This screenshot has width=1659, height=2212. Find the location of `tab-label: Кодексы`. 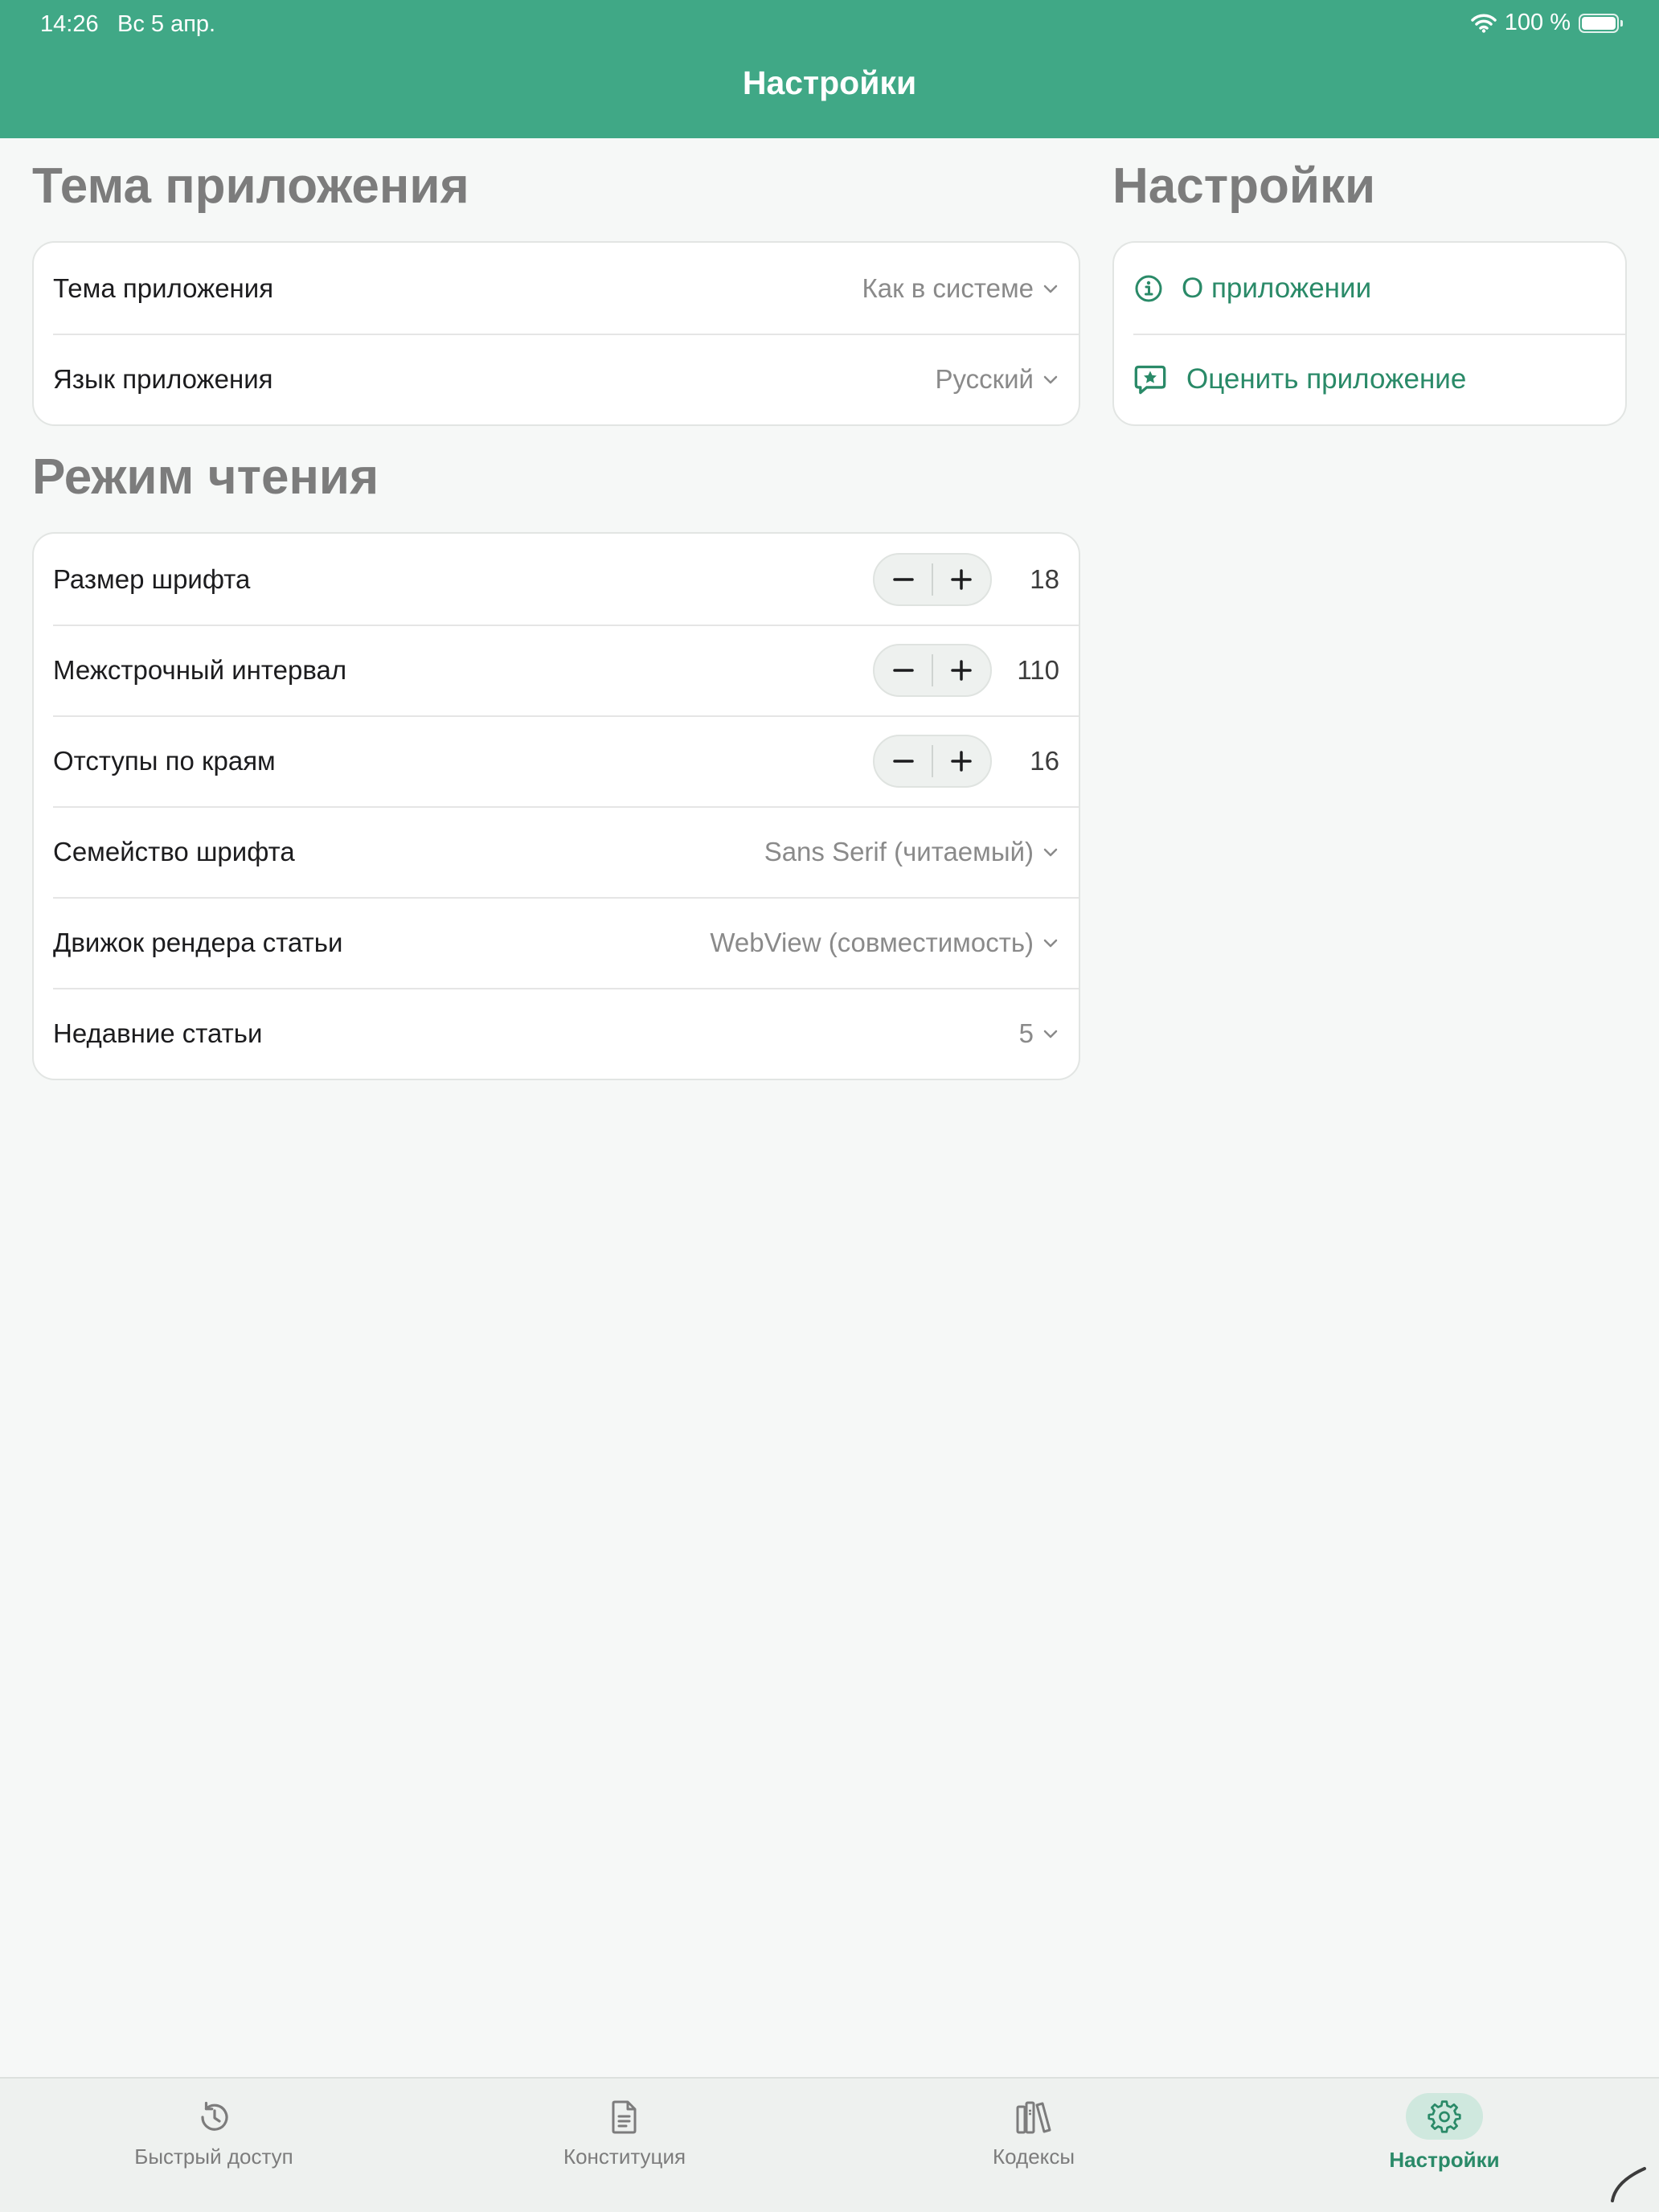

tab-label: Кодексы is located at coordinates (1033, 2156).